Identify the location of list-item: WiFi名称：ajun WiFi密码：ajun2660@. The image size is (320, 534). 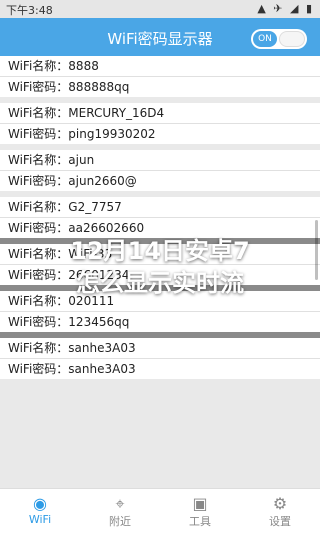
(160, 170).